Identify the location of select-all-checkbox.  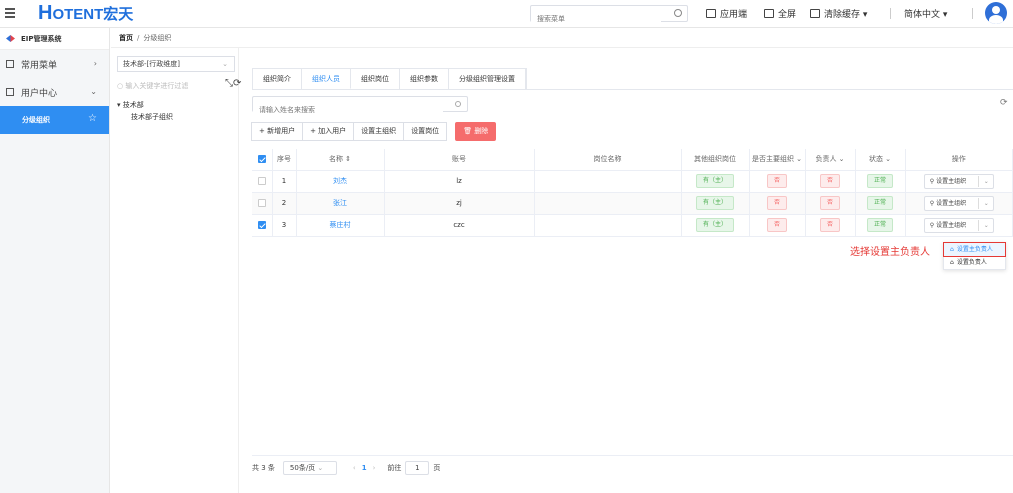
(261, 159).